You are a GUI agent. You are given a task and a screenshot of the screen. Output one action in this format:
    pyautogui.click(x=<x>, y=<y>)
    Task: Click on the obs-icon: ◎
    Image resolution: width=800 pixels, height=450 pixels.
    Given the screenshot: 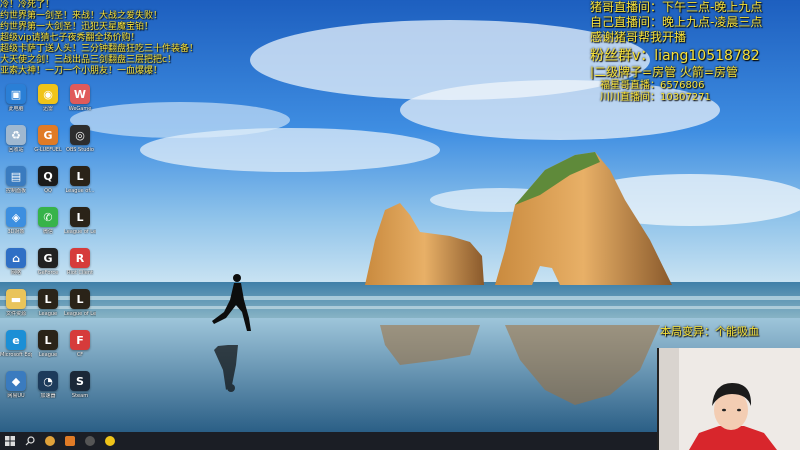 What is the action you would take?
    pyautogui.click(x=80, y=135)
    